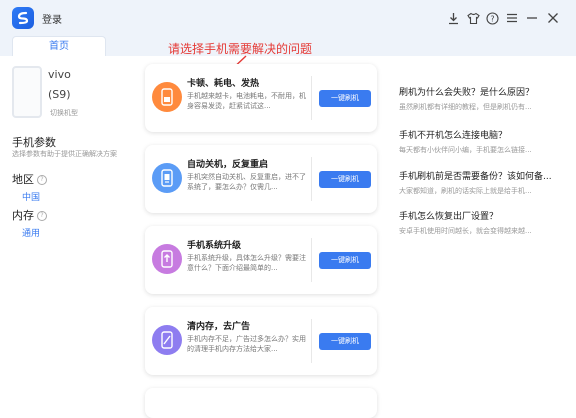 This screenshot has width=576, height=418. I want to click on card-title: 清内存，去广告, so click(219, 327).